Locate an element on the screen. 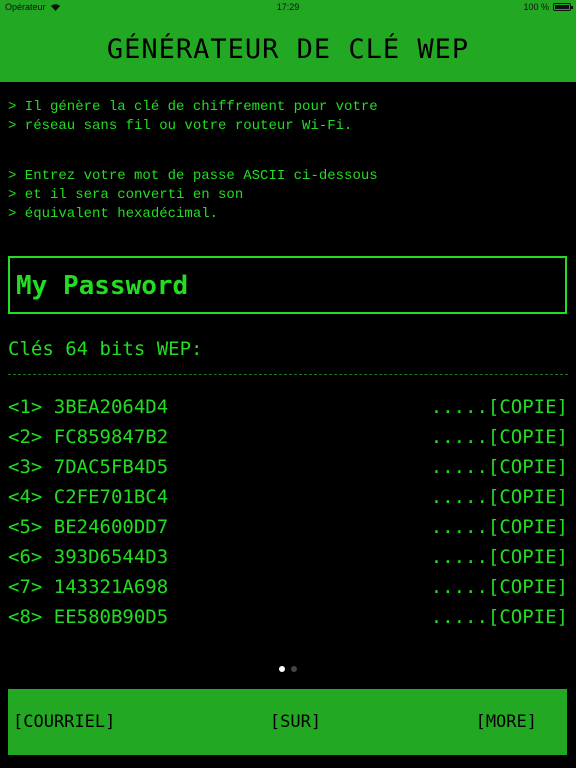  key-entry: <8> EE580B90D5 is located at coordinates (88, 617).